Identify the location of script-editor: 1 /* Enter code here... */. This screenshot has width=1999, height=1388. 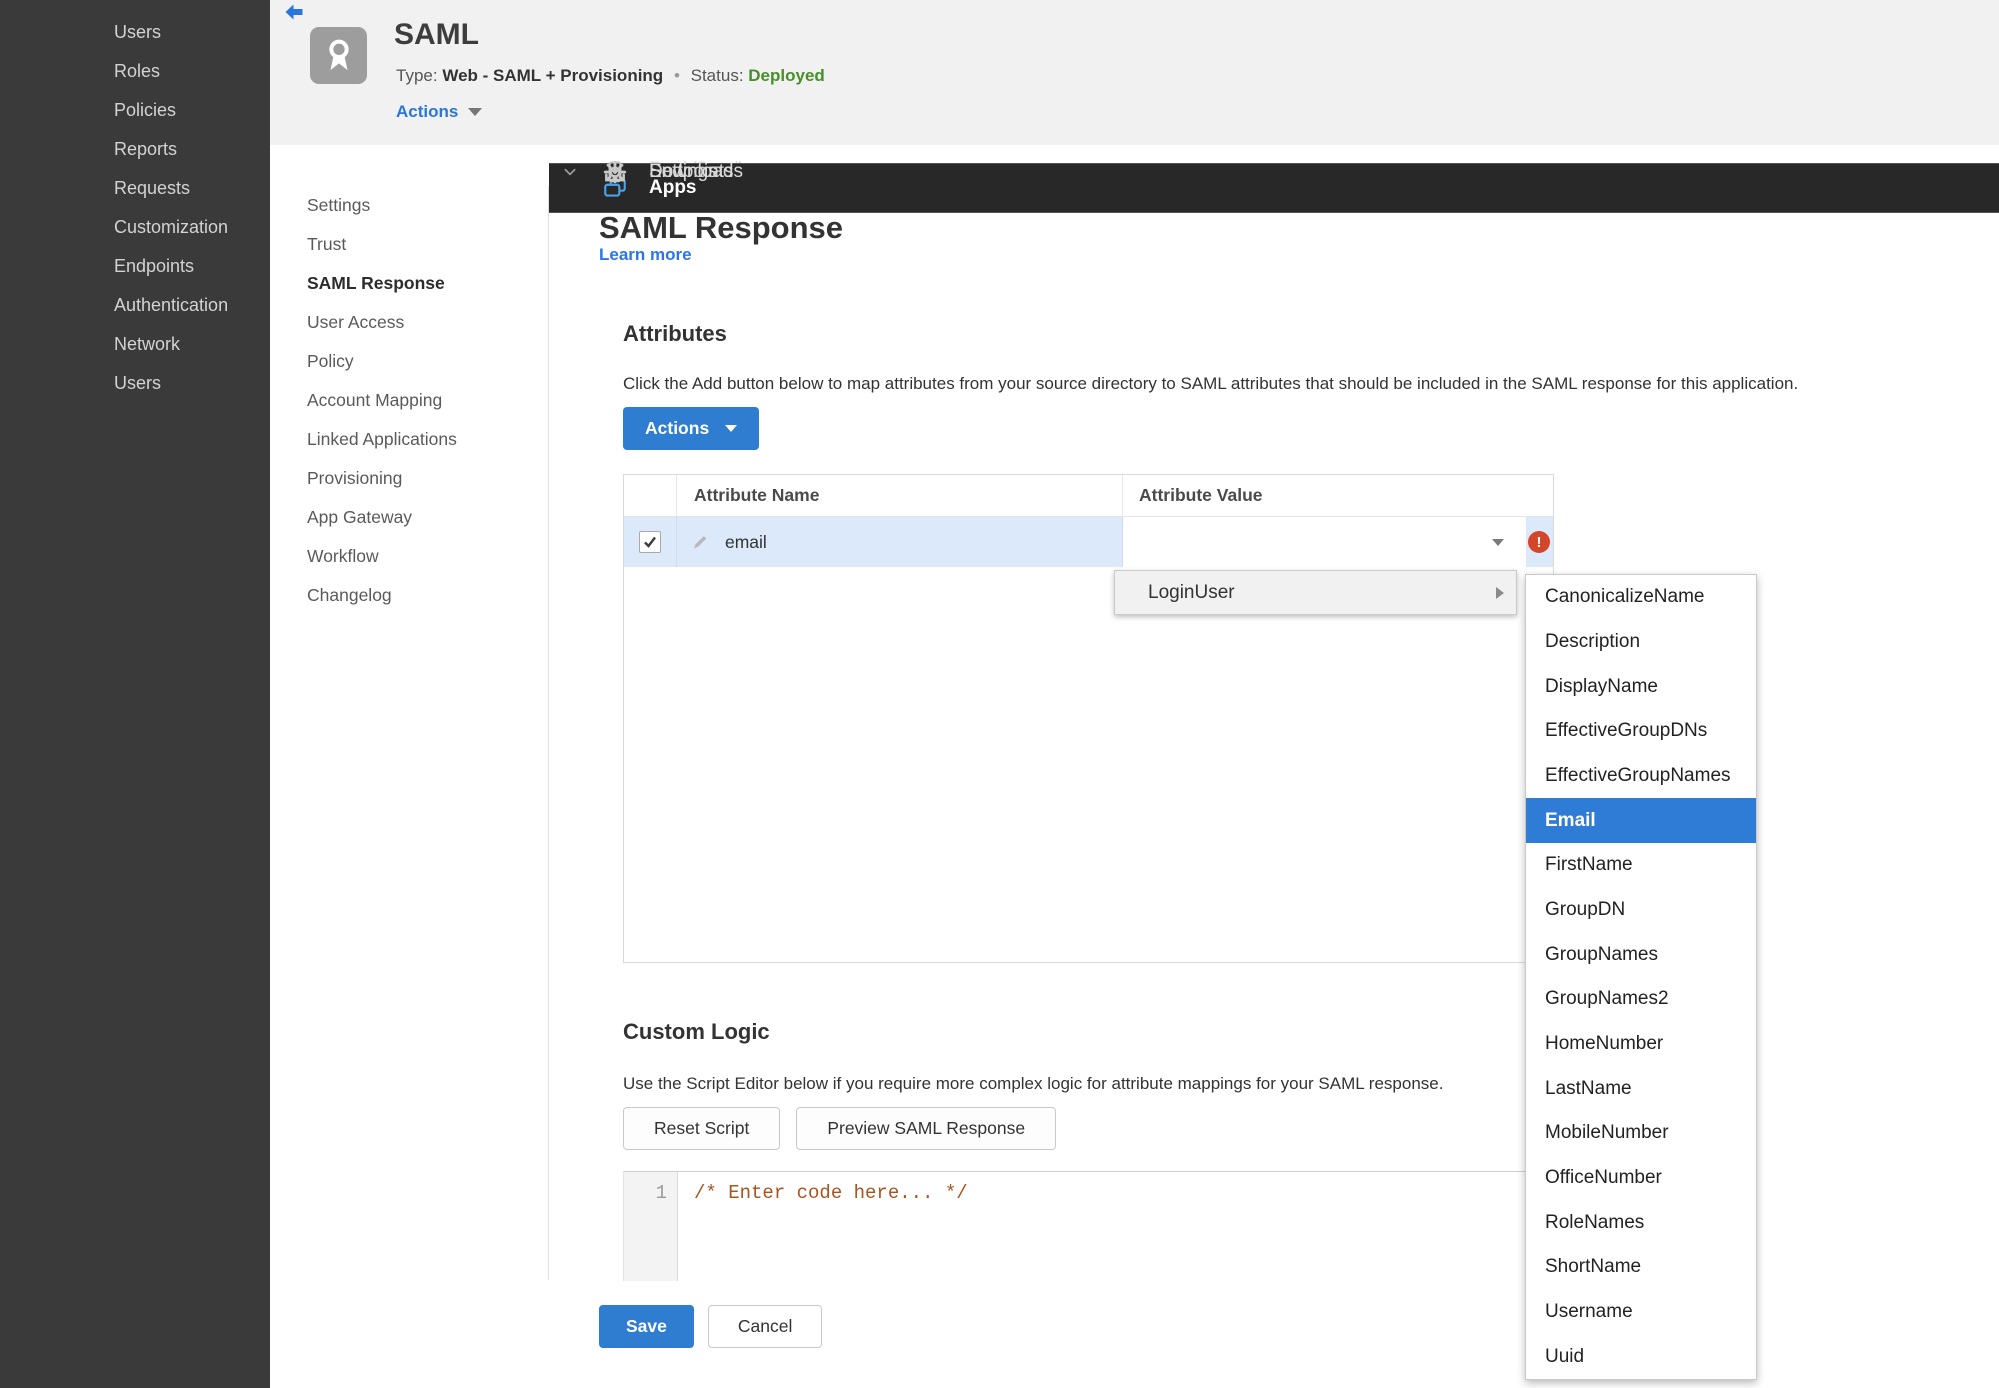
(1088, 1226).